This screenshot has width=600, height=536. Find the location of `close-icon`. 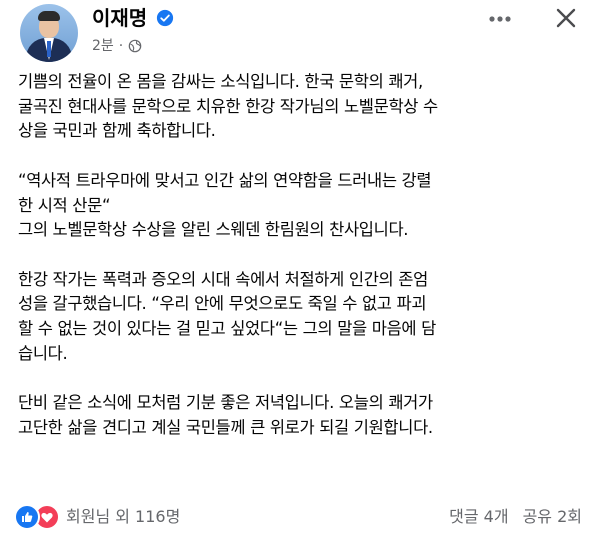

close-icon is located at coordinates (566, 18).